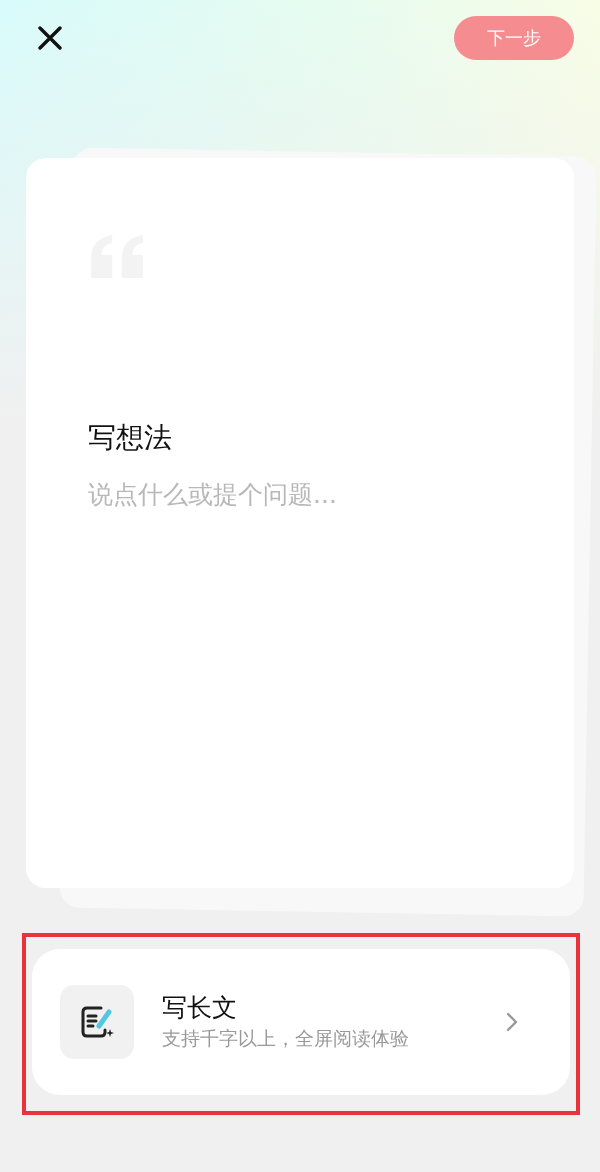  What do you see at coordinates (512, 1022) in the screenshot?
I see `chevron-right-icon` at bounding box center [512, 1022].